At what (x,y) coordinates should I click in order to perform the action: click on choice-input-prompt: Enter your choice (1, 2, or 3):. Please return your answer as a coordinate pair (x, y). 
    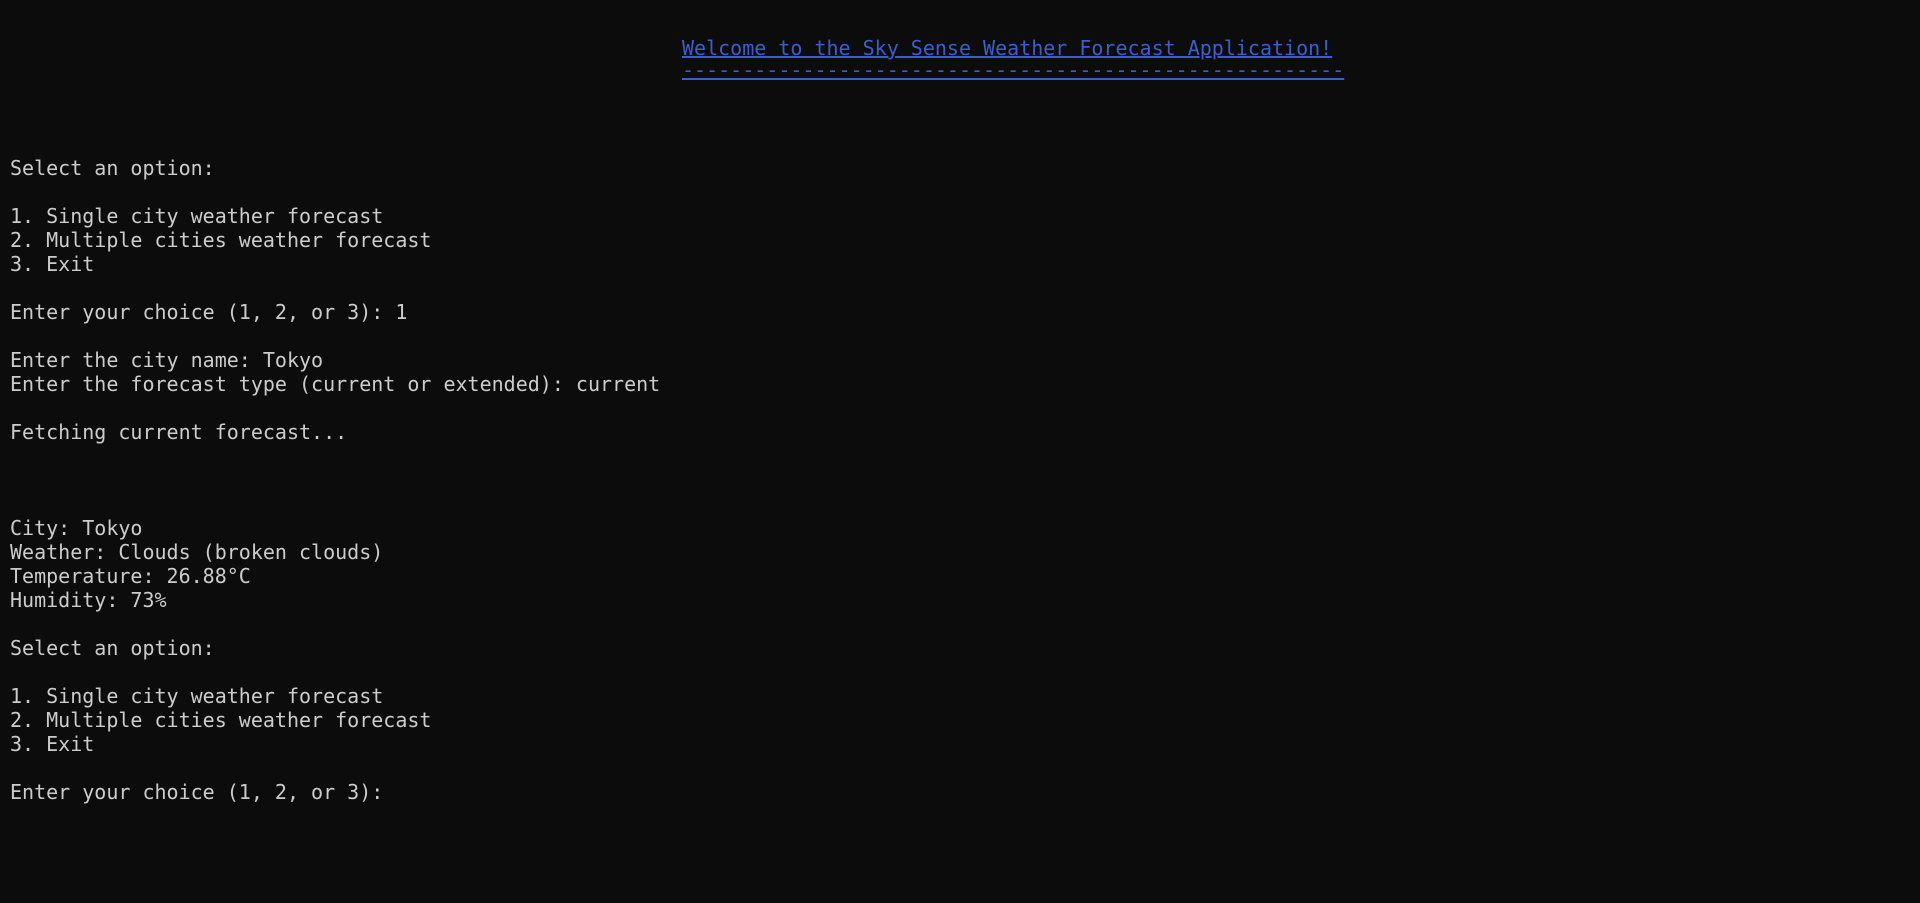
    Looking at the image, I should click on (202, 792).